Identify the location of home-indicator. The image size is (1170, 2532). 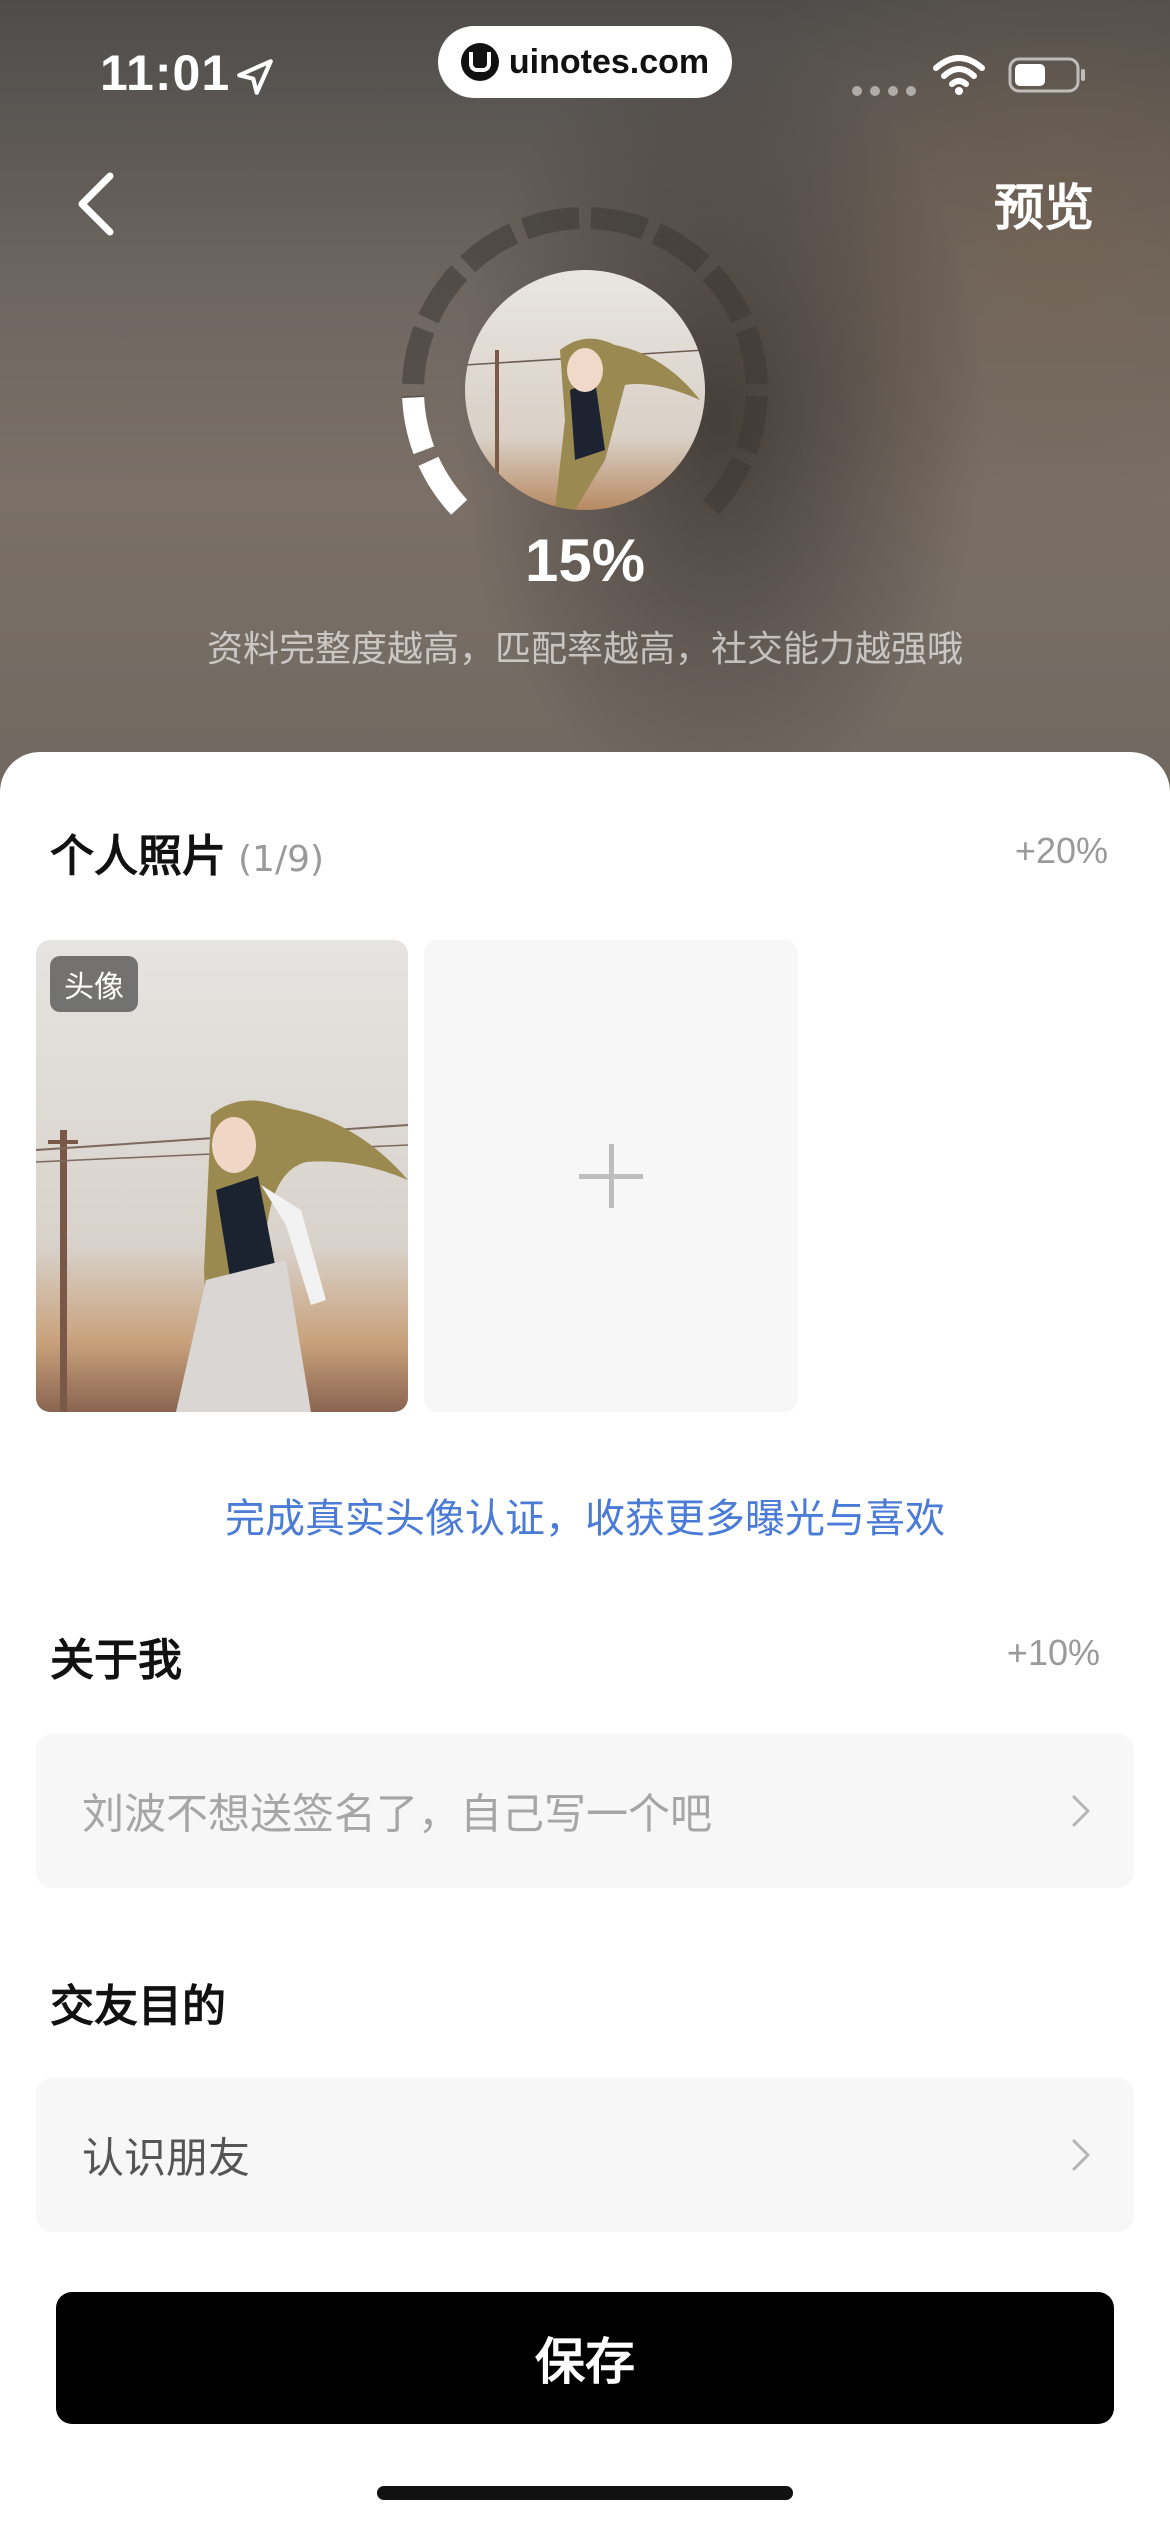
(585, 2493).